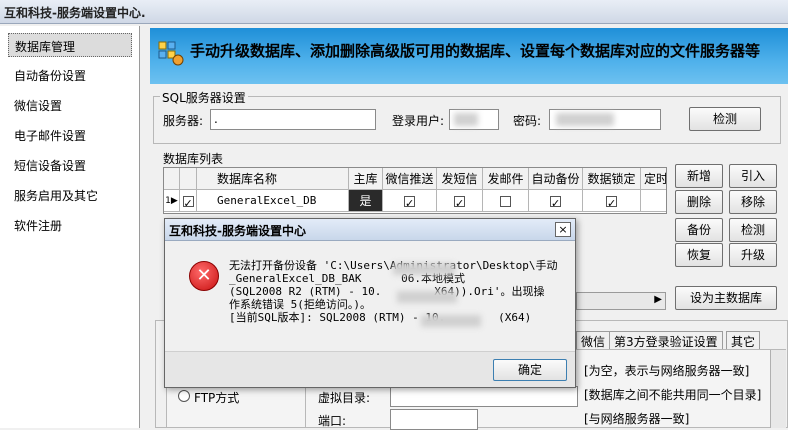 The height and width of the screenshot is (430, 788). I want to click on set-main-db-button: 设为主数据库, so click(726, 298).